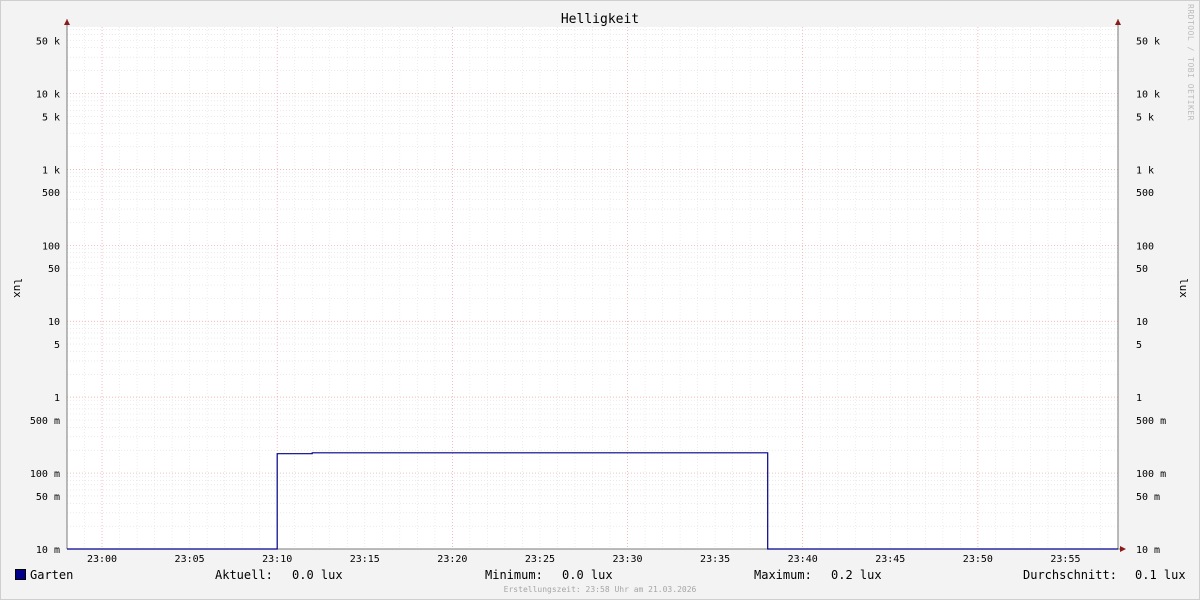  What do you see at coordinates (1145, 246) in the screenshot?
I see `y-tick-label-right: 100` at bounding box center [1145, 246].